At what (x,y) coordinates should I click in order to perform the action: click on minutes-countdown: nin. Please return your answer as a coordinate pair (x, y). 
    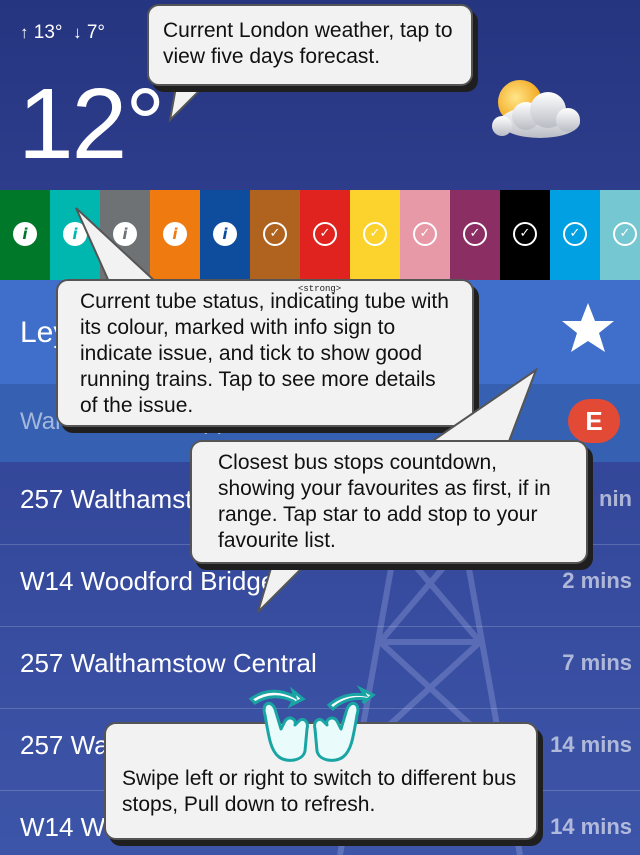
    Looking at the image, I should click on (615, 498).